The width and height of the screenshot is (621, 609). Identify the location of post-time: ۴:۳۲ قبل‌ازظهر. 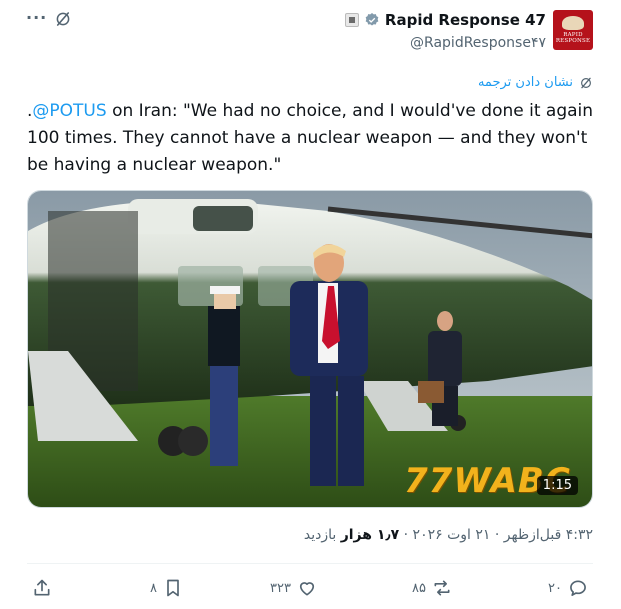
(548, 535).